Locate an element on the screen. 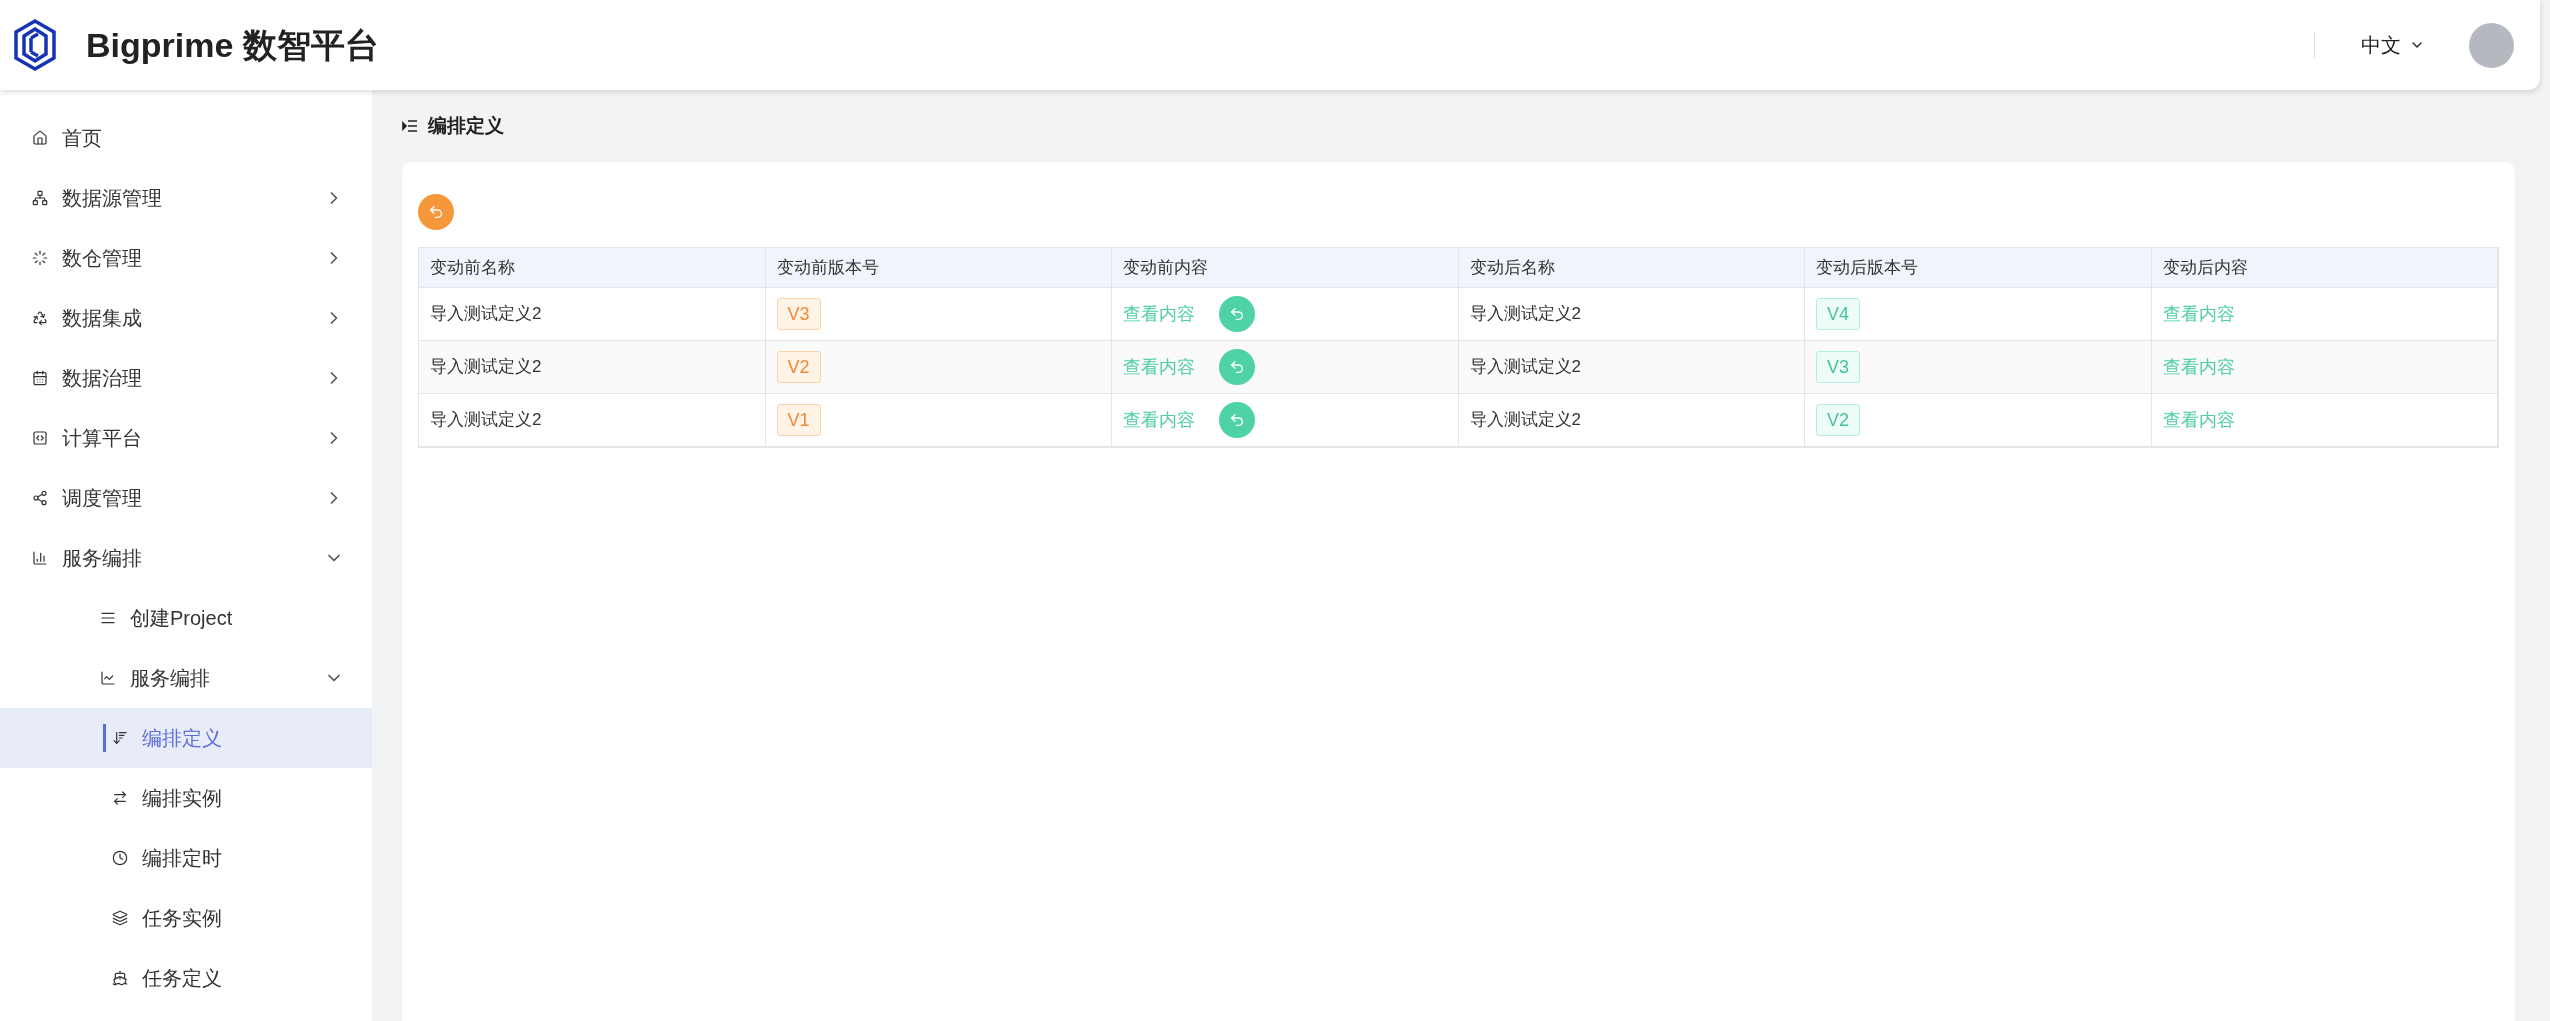  swap-icon is located at coordinates (120, 798).